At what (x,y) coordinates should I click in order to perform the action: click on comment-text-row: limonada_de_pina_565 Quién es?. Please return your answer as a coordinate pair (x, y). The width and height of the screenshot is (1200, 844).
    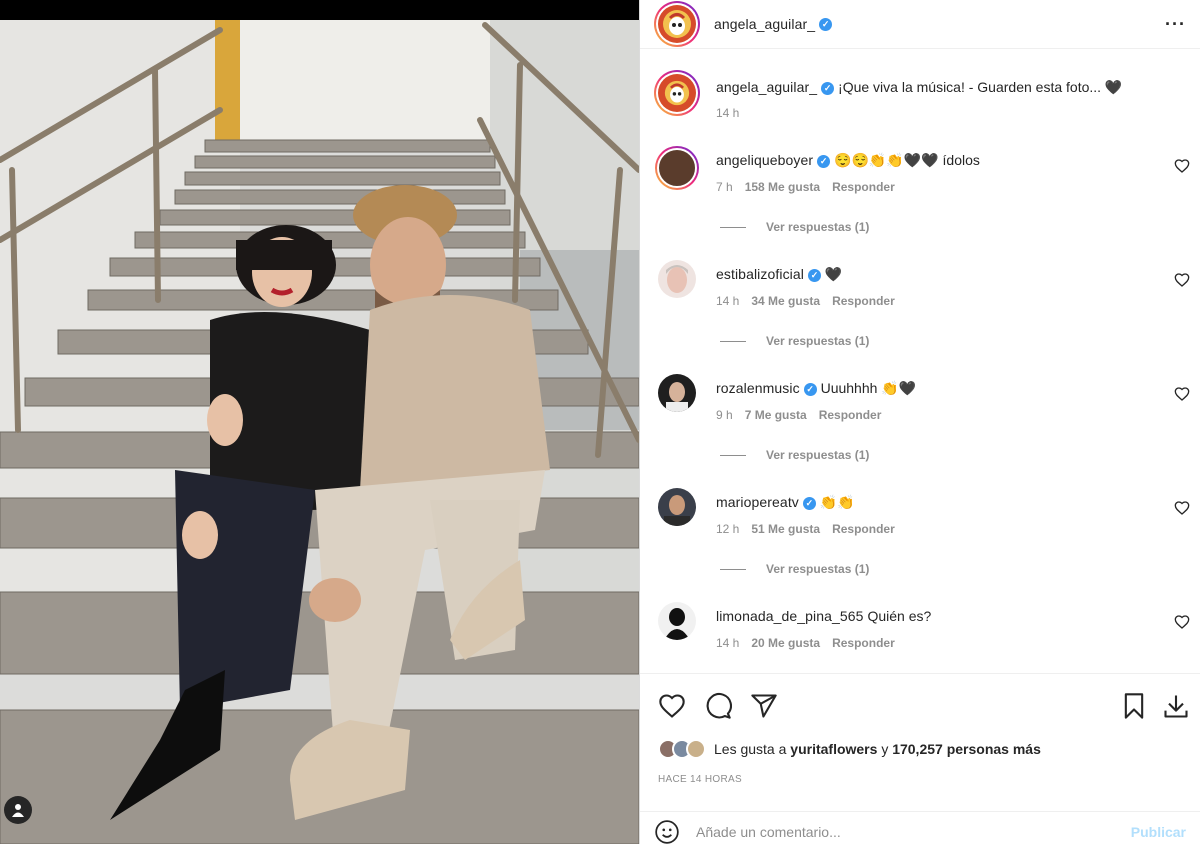
    Looking at the image, I should click on (938, 616).